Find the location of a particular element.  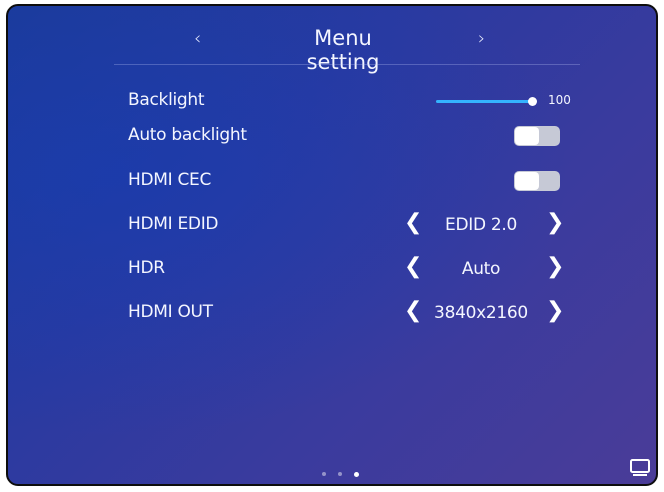

backlight-slider-track is located at coordinates (484, 101).